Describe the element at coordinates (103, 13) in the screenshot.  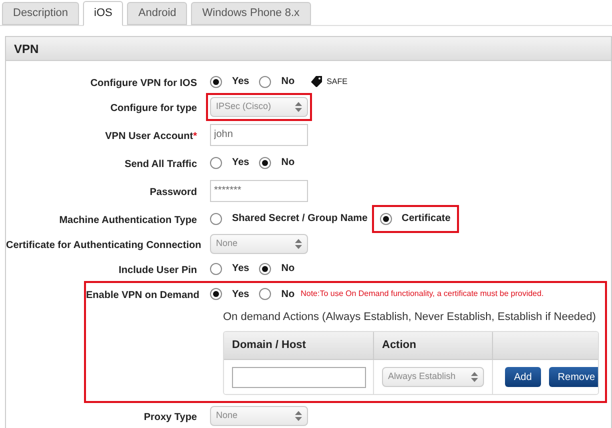
I see `tab: iOS` at that location.